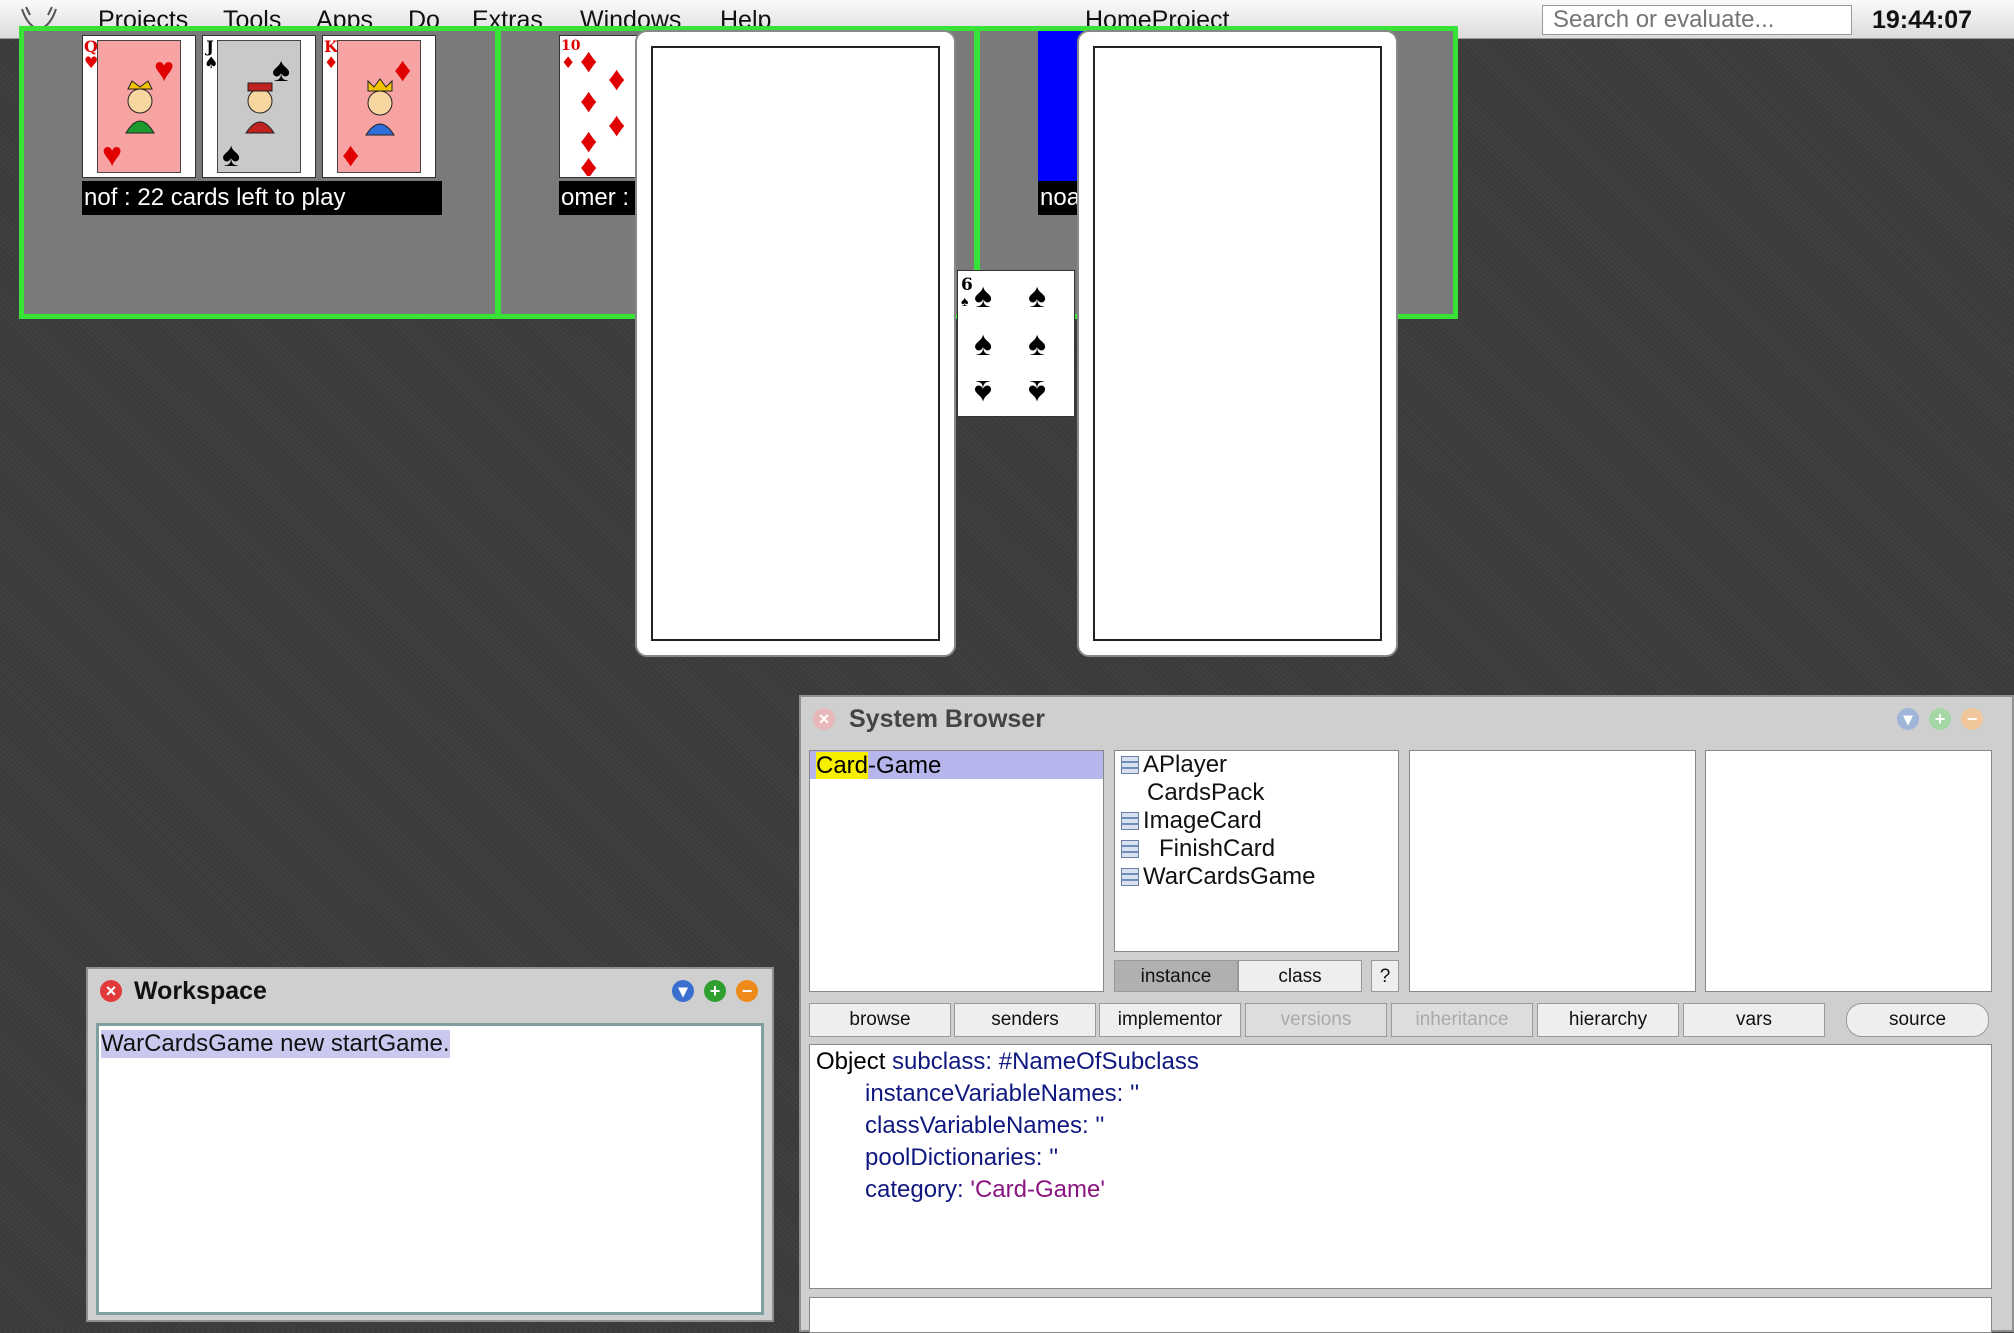 The height and width of the screenshot is (1333, 2014). I want to click on browse-button: browse, so click(880, 1020).